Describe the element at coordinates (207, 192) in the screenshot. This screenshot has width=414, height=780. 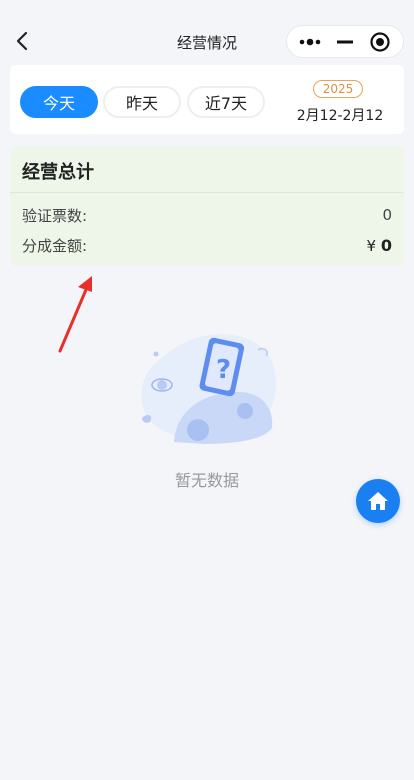
I see `summary-divider` at that location.